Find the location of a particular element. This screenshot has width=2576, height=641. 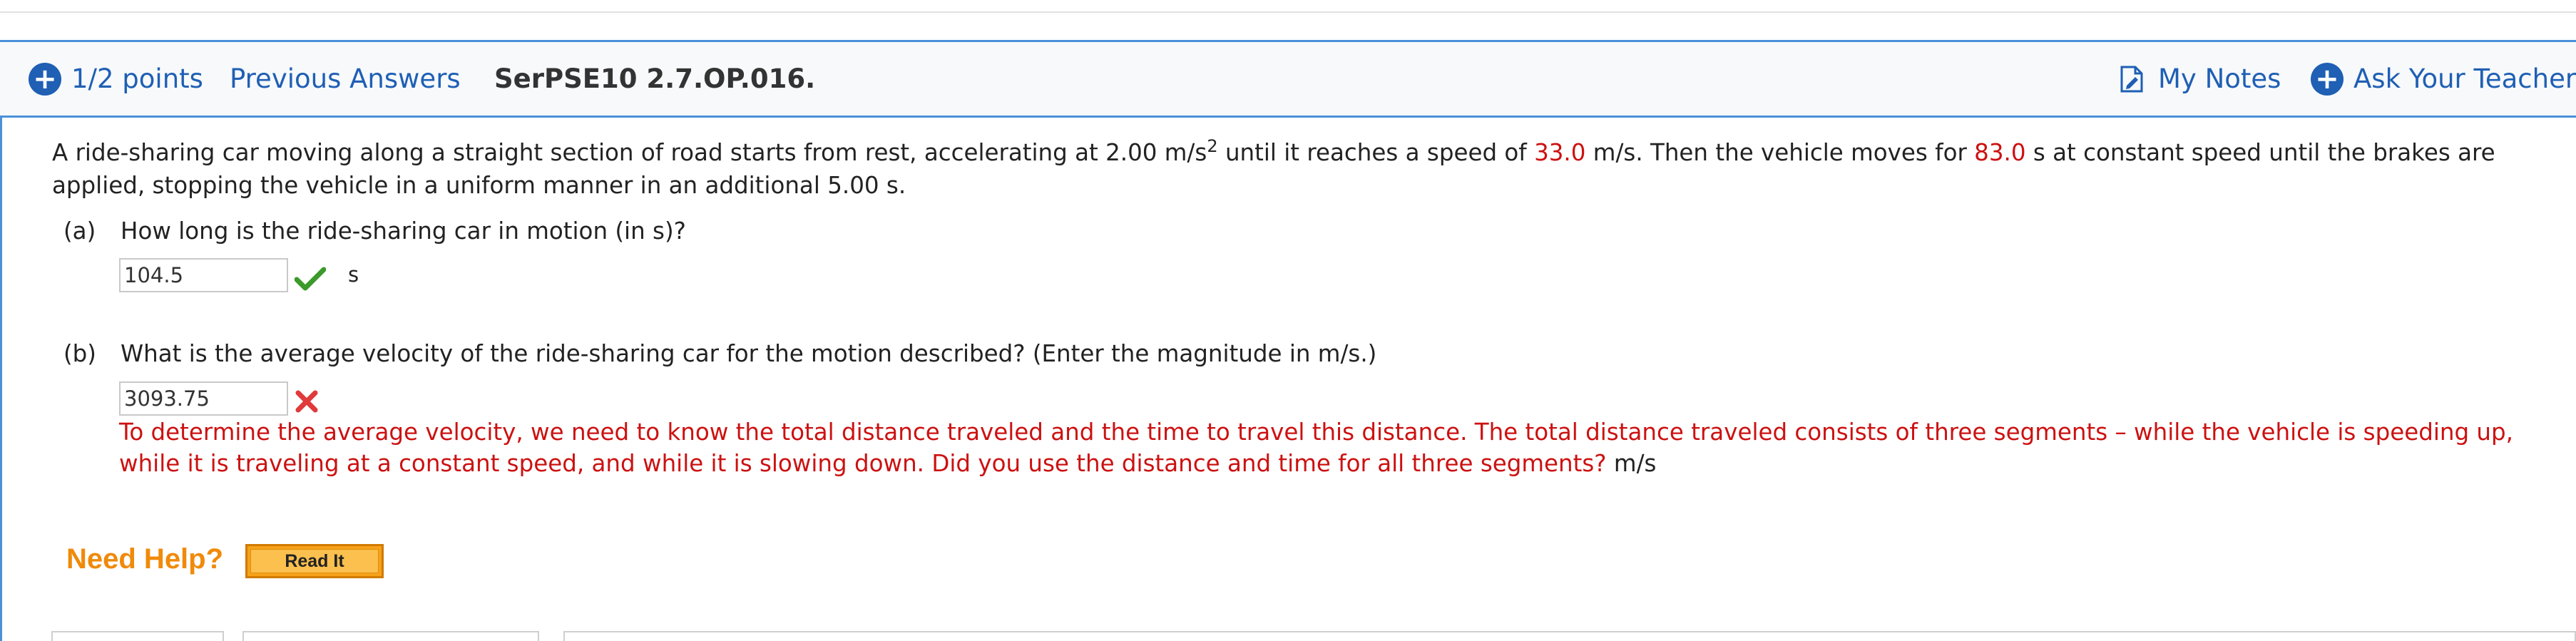

part-b-label: (b) is located at coordinates (79, 353).